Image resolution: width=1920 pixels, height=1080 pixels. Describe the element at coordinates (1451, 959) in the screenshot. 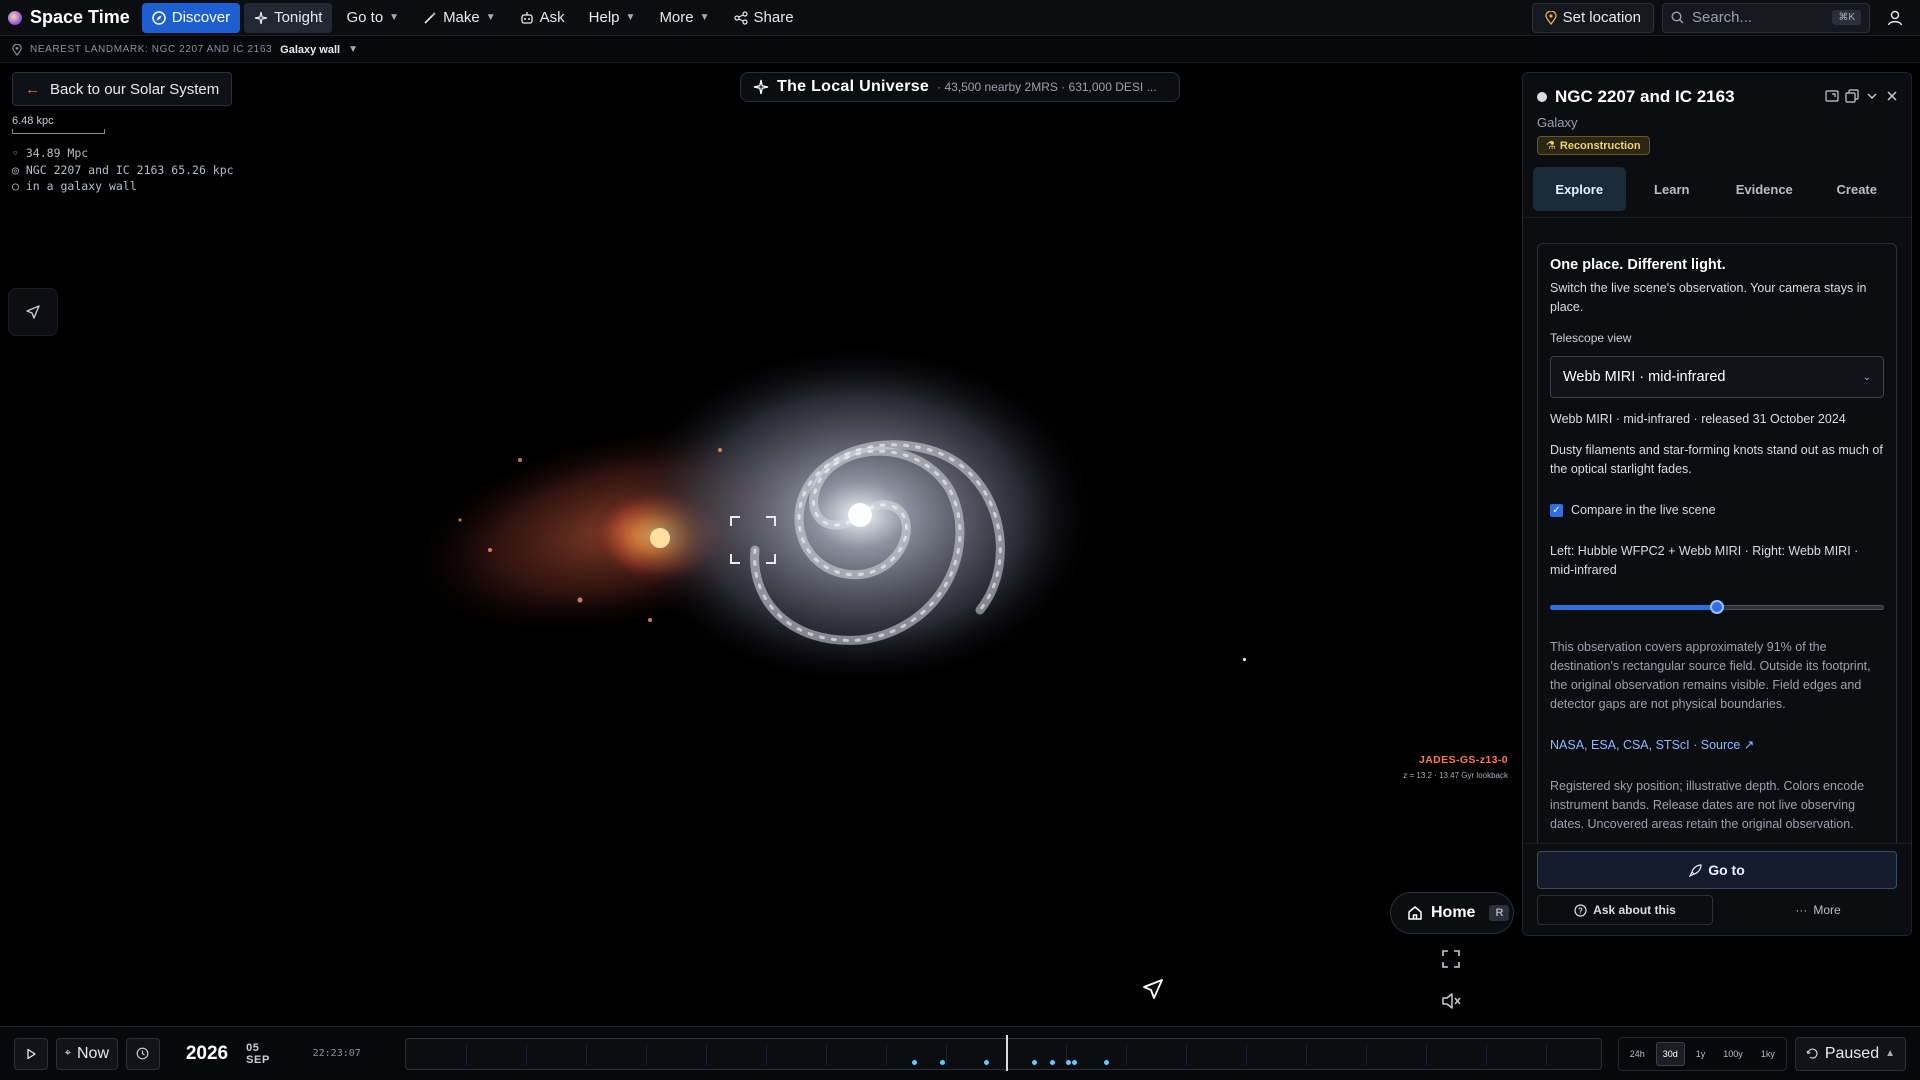

I see `fullscreen-icon` at that location.